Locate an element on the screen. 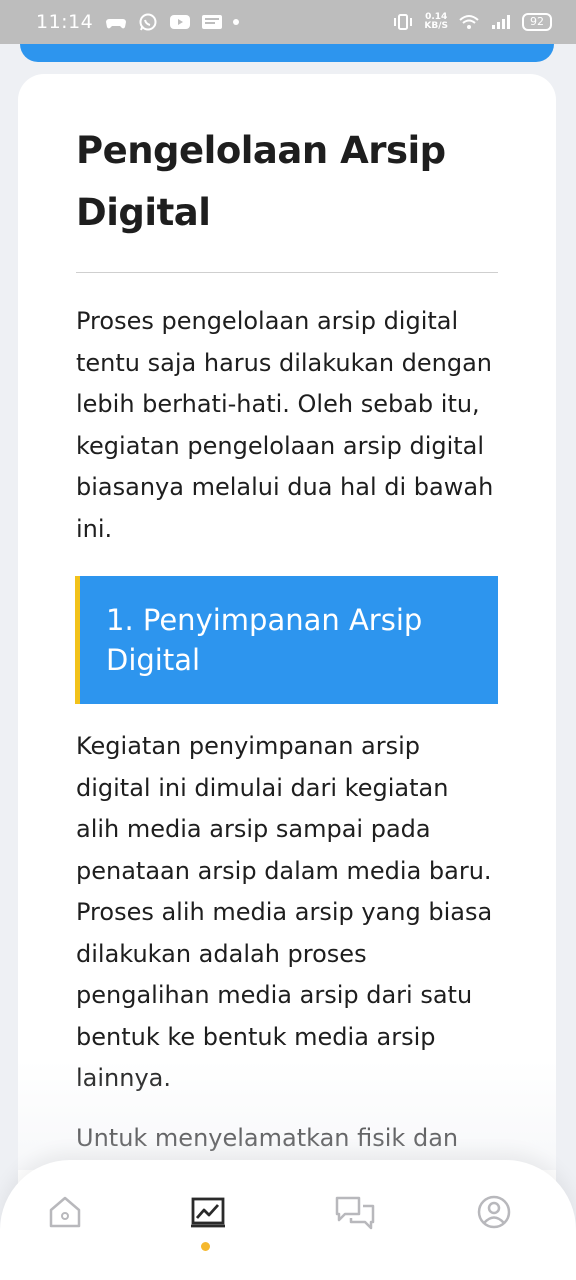 The width and height of the screenshot is (576, 1280). battery-icon: 92 is located at coordinates (537, 22).